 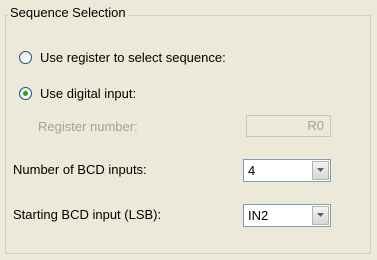 I want to click on bcd-inputs-dropdown-button, so click(x=320, y=170).